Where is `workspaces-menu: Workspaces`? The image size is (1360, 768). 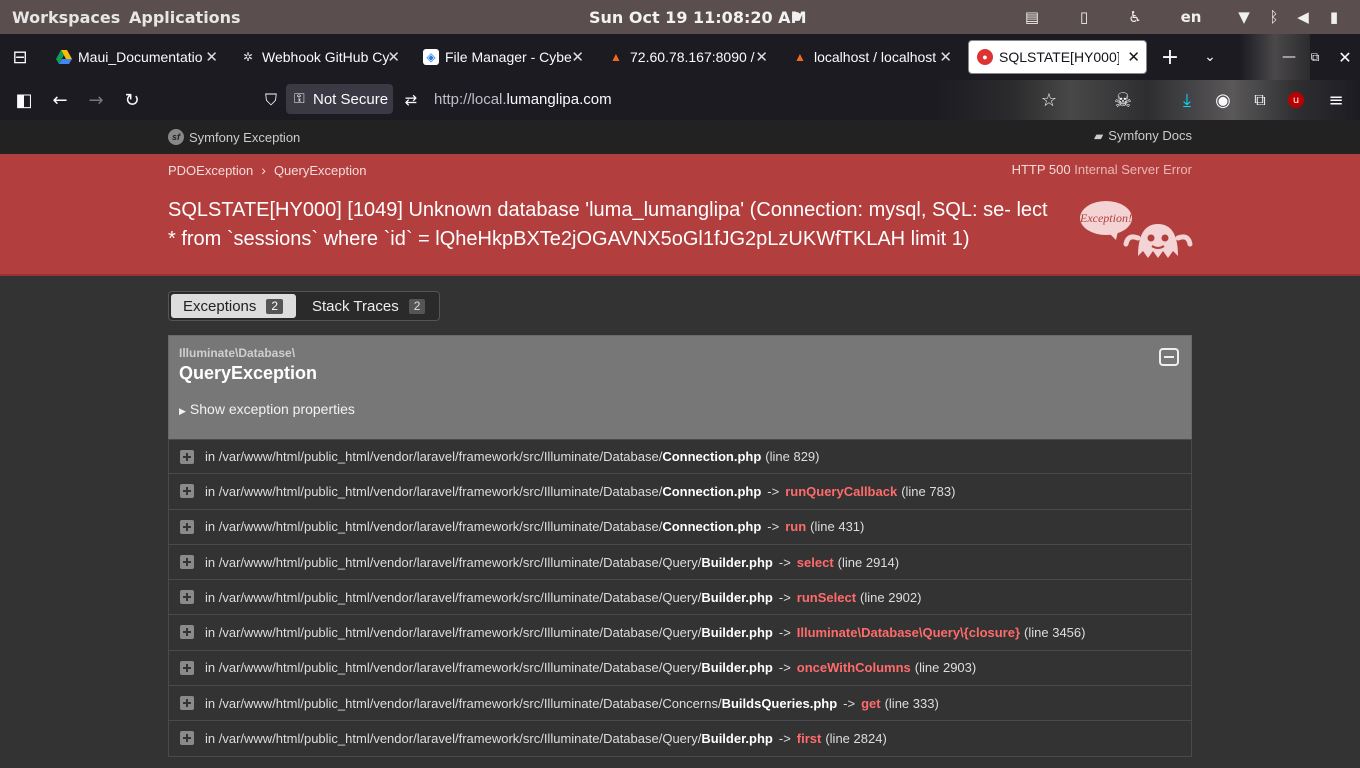
workspaces-menu: Workspaces is located at coordinates (66, 17).